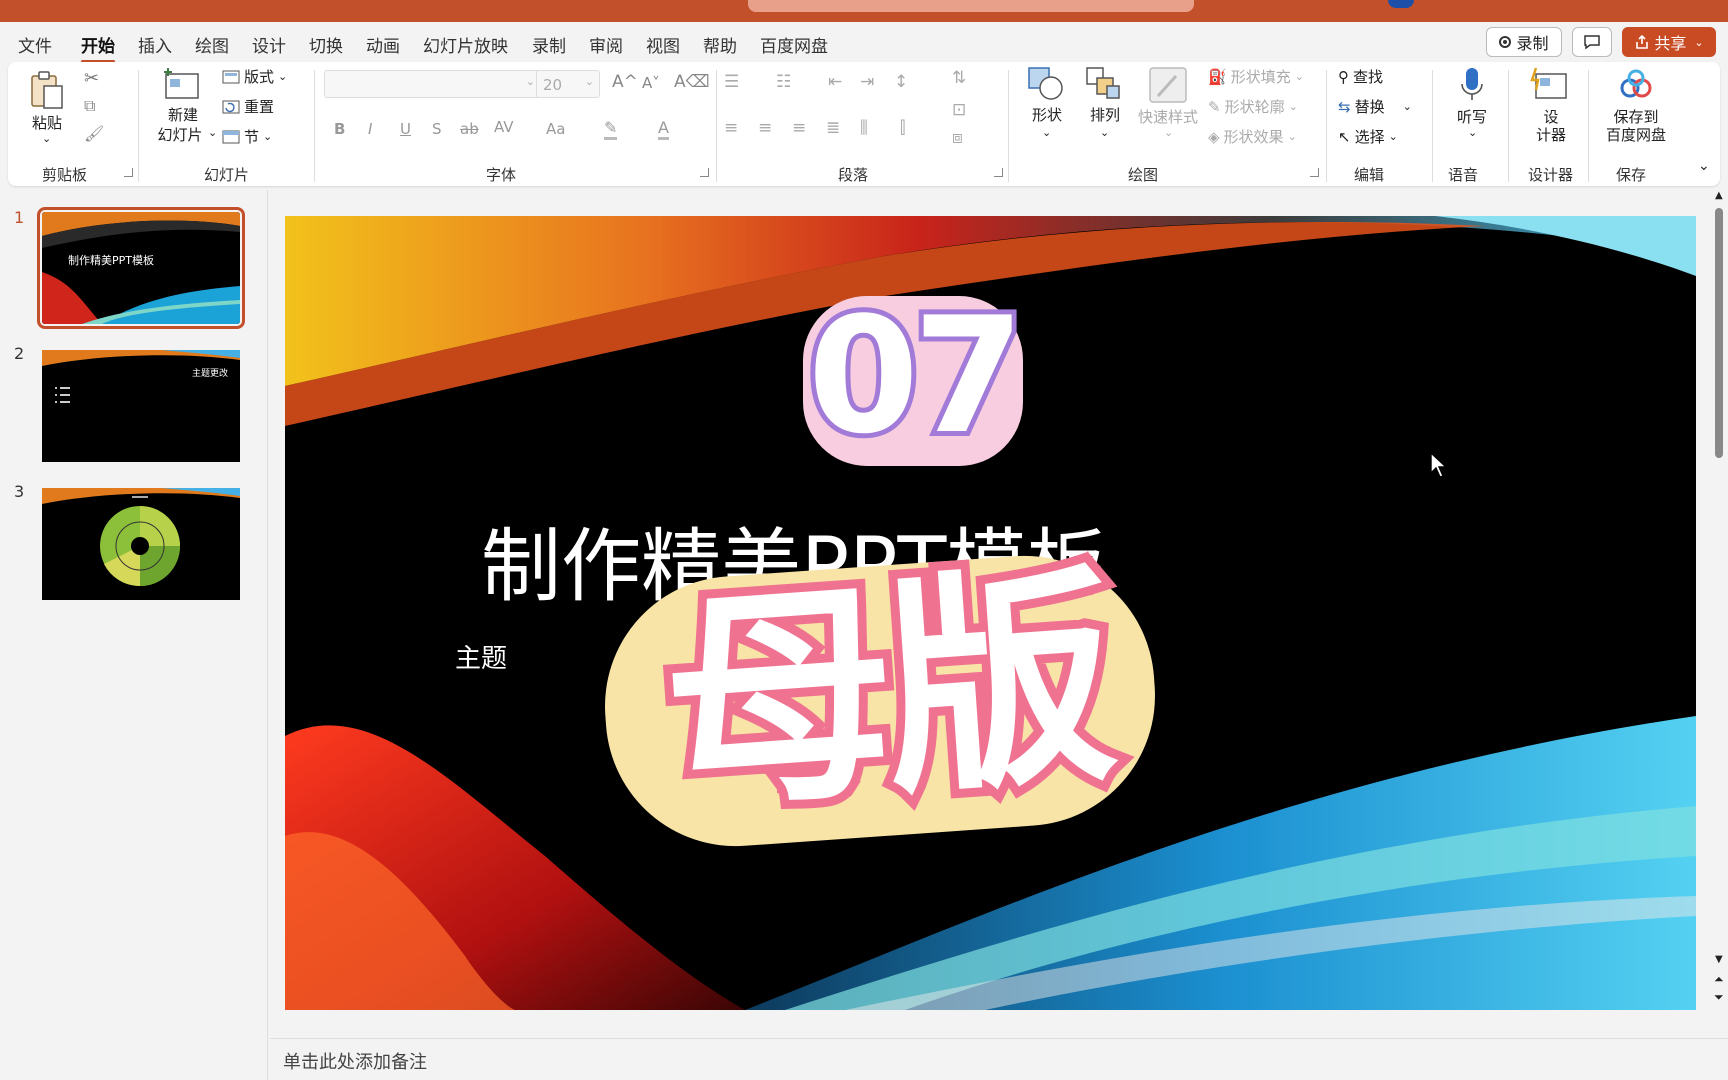 This screenshot has height=1080, width=1728. What do you see at coordinates (1104, 115) in the screenshot?
I see `arrange-label: 排列` at bounding box center [1104, 115].